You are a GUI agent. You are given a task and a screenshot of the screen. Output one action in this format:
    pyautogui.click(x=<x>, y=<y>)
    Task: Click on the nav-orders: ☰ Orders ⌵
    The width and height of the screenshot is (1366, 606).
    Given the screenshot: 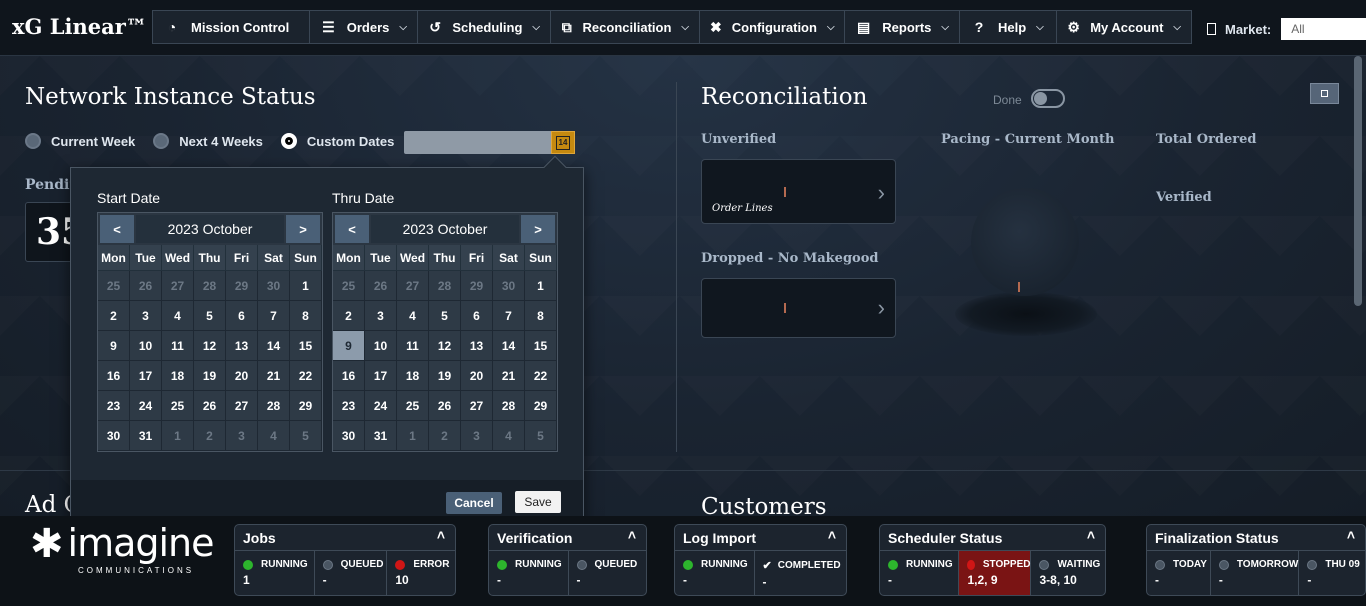 What is the action you would take?
    pyautogui.click(x=363, y=27)
    